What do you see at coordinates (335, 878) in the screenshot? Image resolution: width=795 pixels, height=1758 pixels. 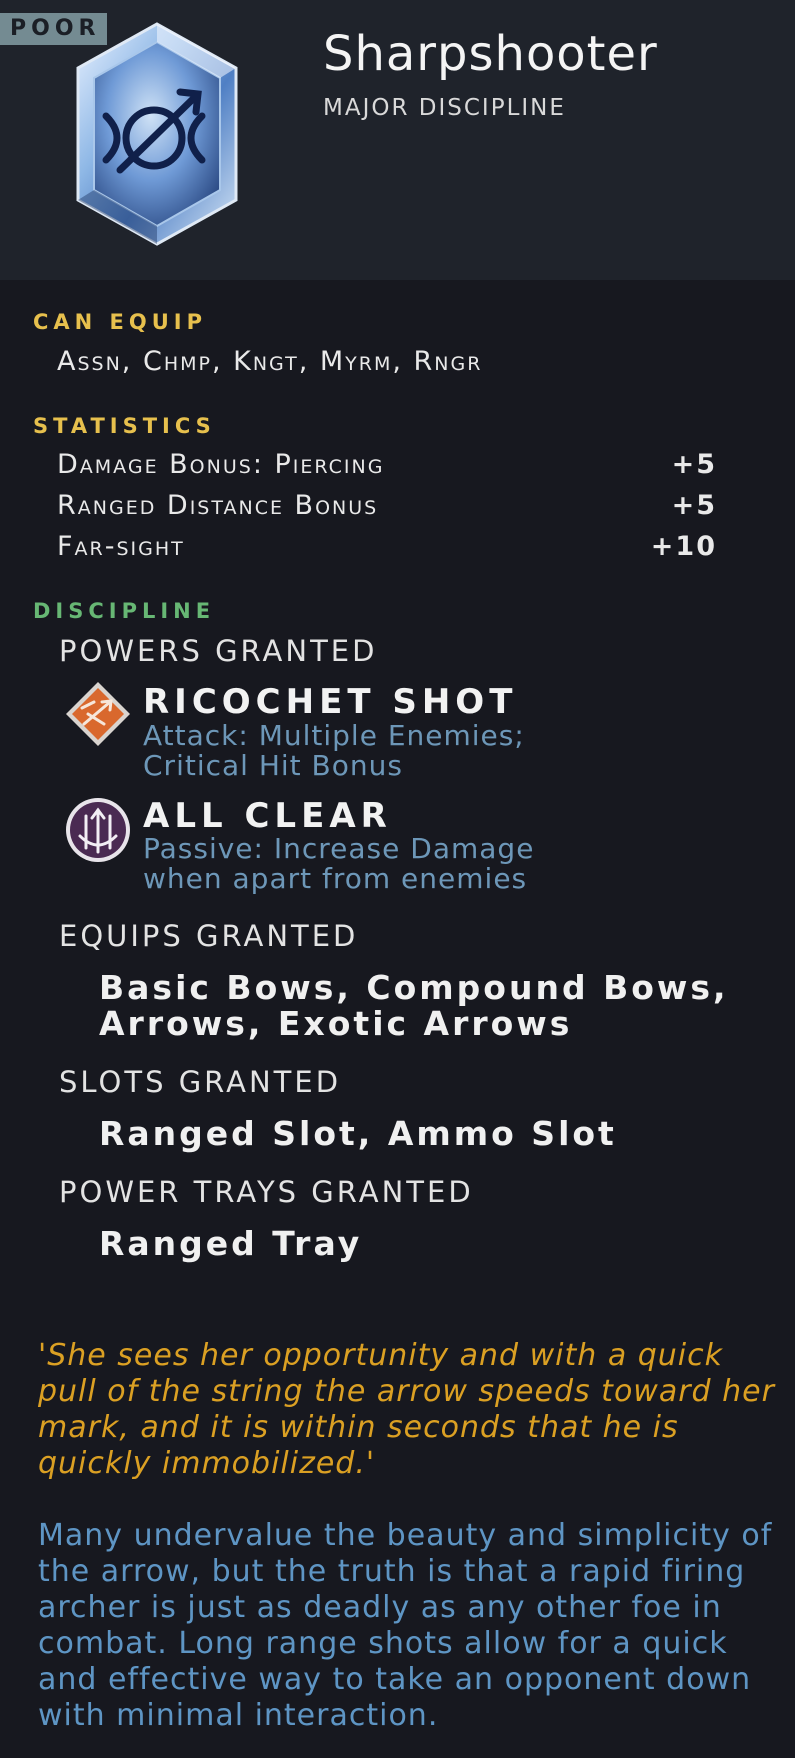 I see `power-desc-line: when apart from enemies` at bounding box center [335, 878].